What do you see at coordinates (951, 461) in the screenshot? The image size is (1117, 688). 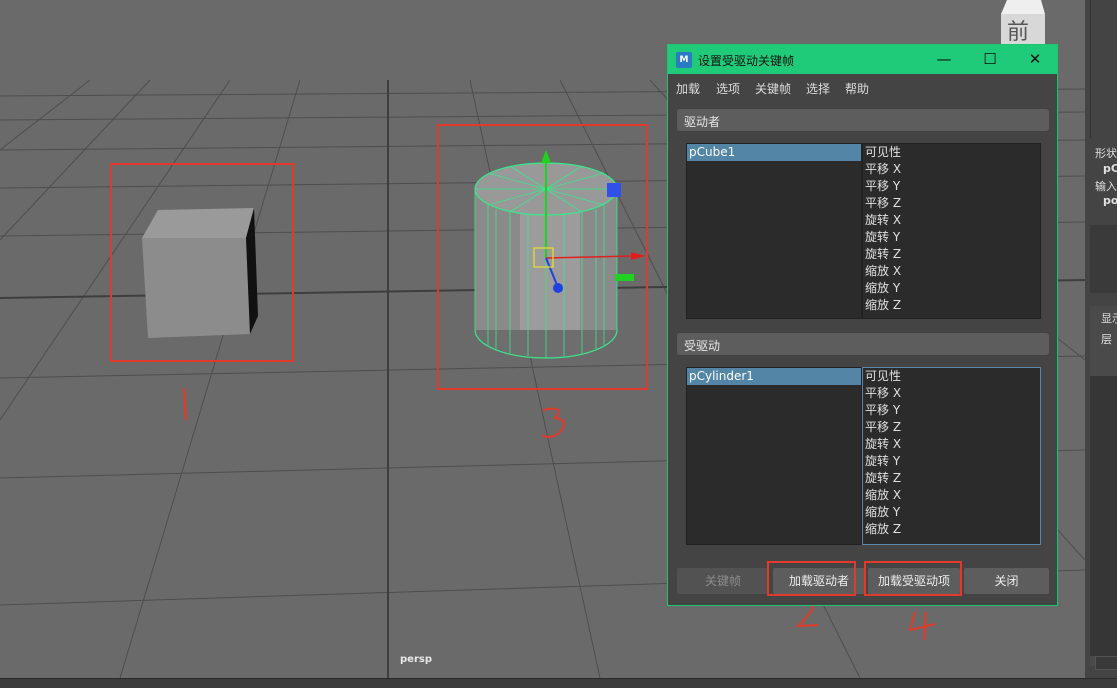 I see `driven-attr-item: 旋转 Y` at bounding box center [951, 461].